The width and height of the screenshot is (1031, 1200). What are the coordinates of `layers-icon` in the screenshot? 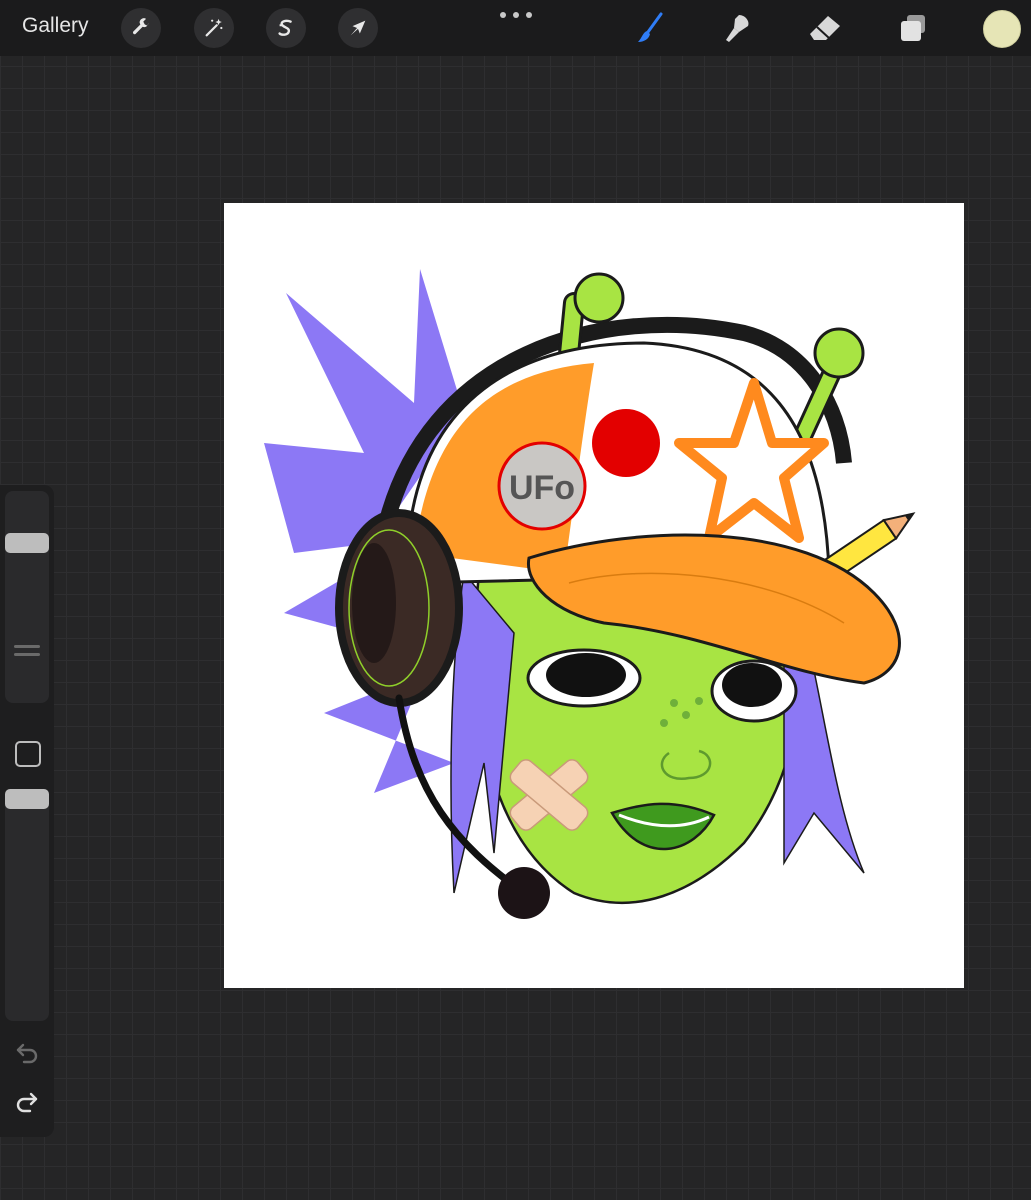 It's located at (913, 28).